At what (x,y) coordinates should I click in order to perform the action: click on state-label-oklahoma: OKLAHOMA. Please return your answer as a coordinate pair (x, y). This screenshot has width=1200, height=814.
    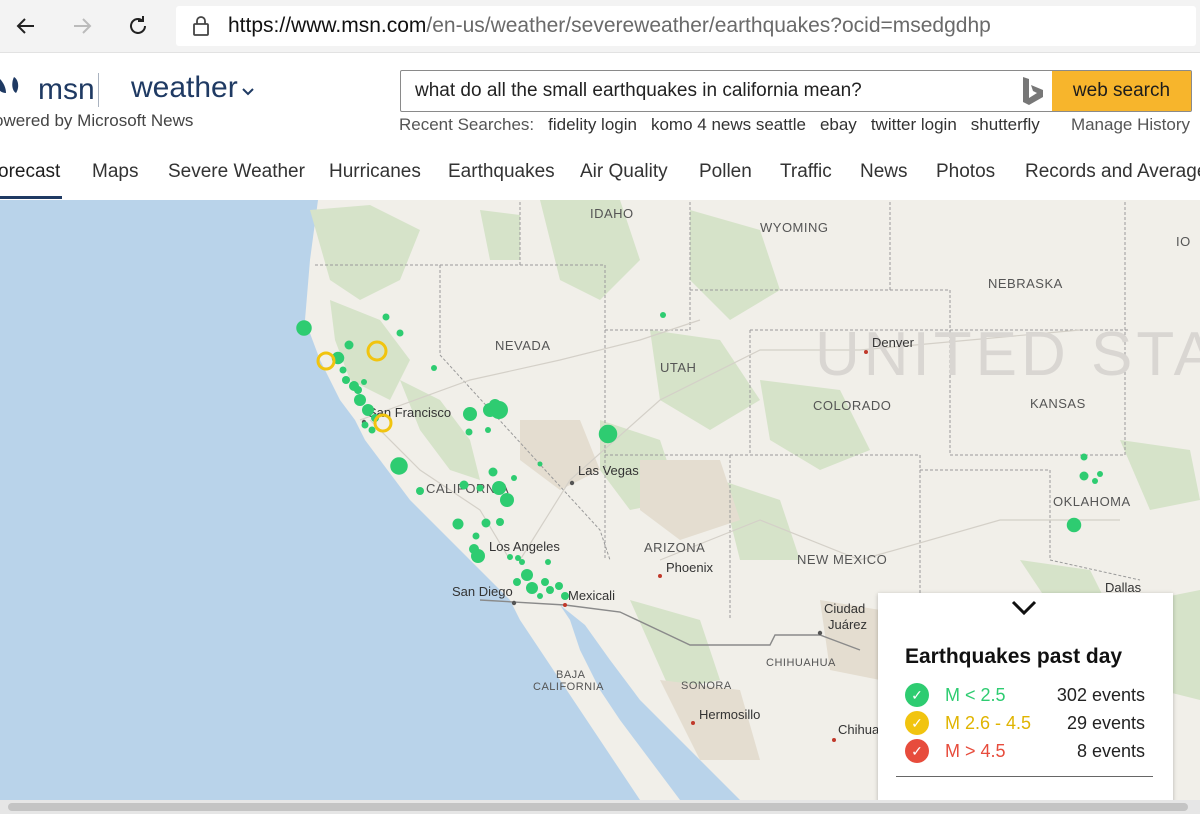
    Looking at the image, I should click on (1092, 501).